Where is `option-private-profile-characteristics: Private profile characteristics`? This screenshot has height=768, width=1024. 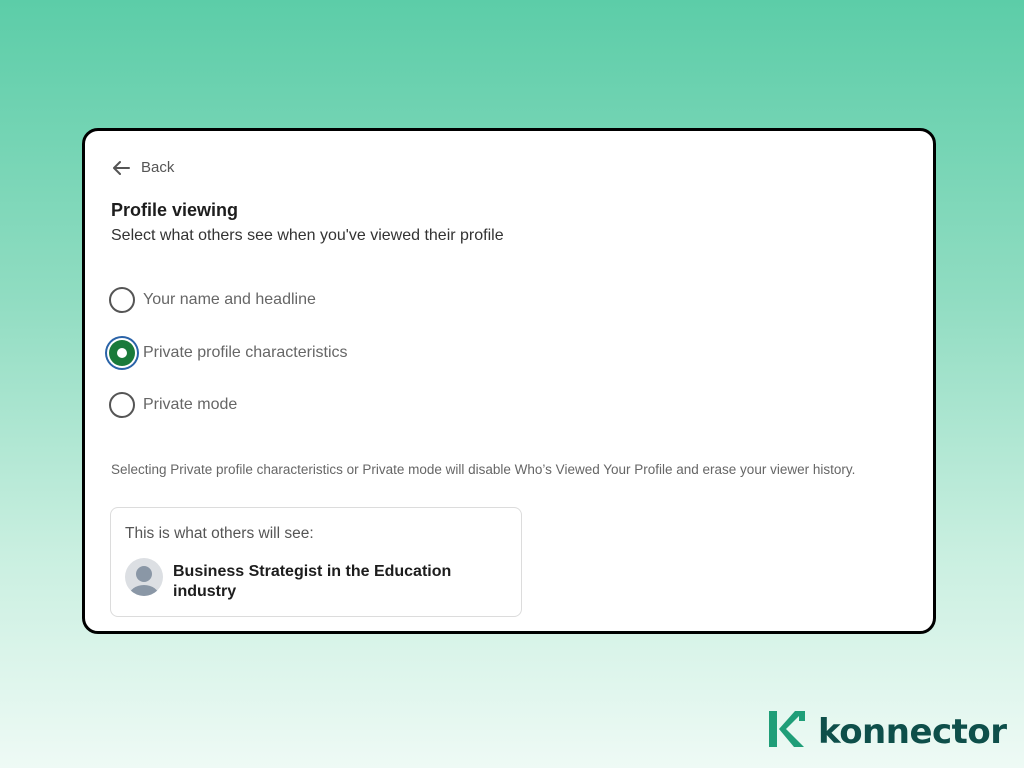 option-private-profile-characteristics: Private profile characteristics is located at coordinates (228, 353).